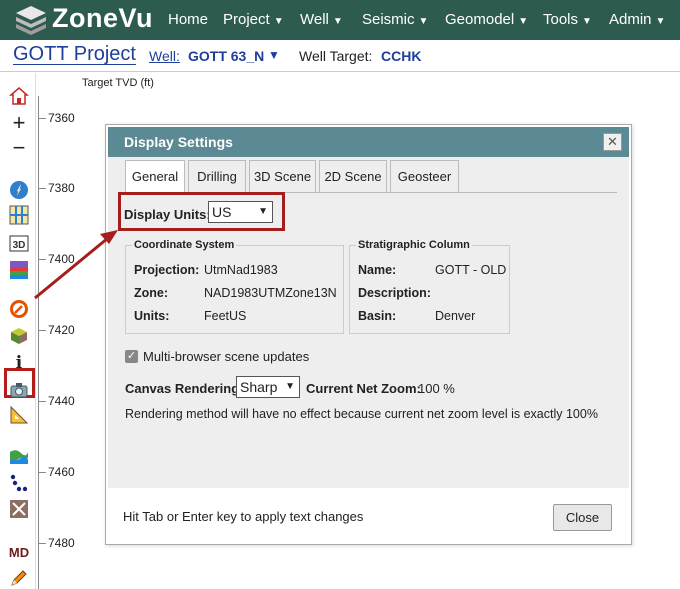 This screenshot has width=680, height=589. I want to click on pencil-icon, so click(19, 578).